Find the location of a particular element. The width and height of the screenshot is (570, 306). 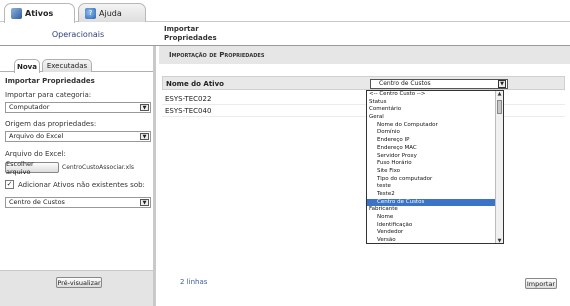

assets-icon is located at coordinates (16, 13).